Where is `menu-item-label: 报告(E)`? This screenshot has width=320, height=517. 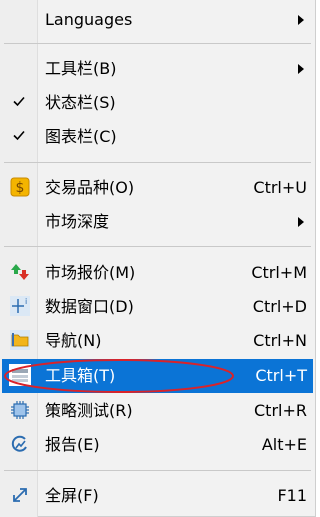
menu-item-label: 报告(E) is located at coordinates (72, 444).